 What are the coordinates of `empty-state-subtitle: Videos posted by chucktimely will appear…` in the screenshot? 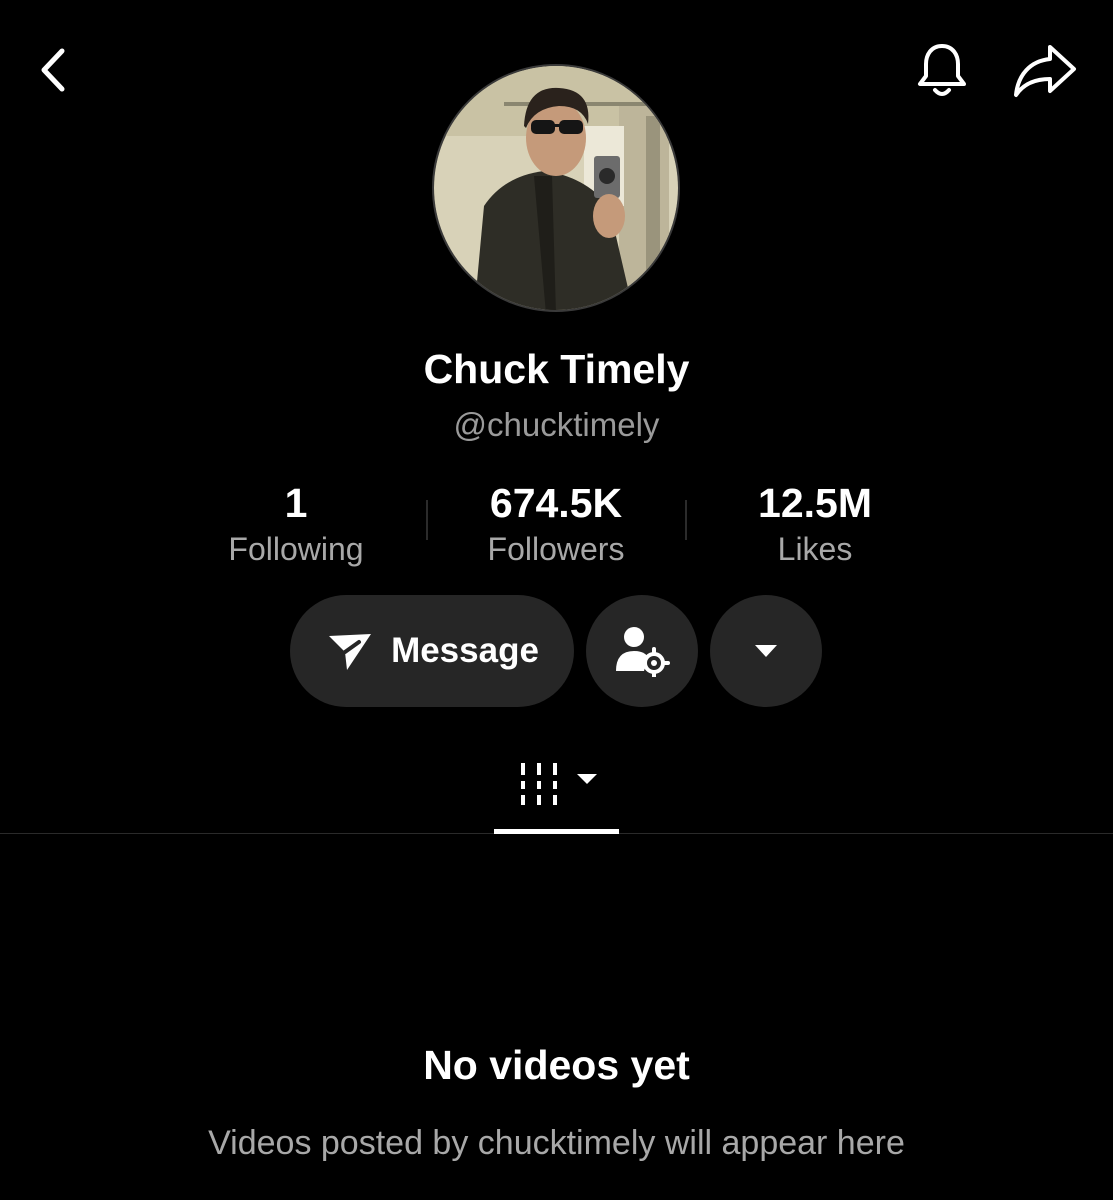 It's located at (556, 1143).